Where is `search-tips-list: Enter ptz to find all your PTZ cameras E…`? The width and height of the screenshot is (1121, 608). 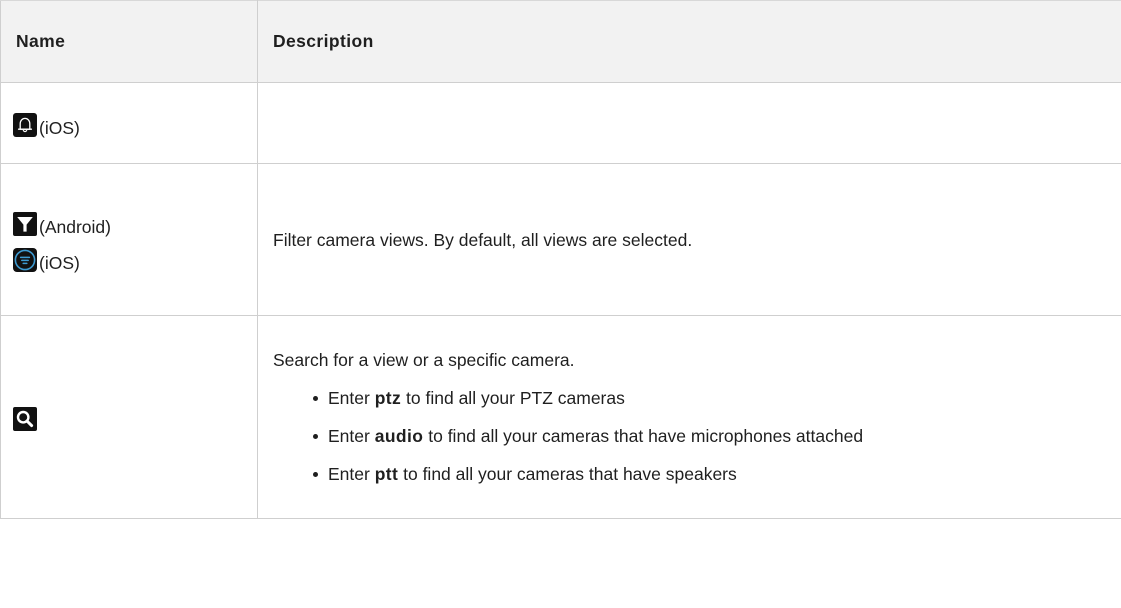
search-tips-list: Enter ptz to find all your PTZ cameras E… is located at coordinates (697, 436).